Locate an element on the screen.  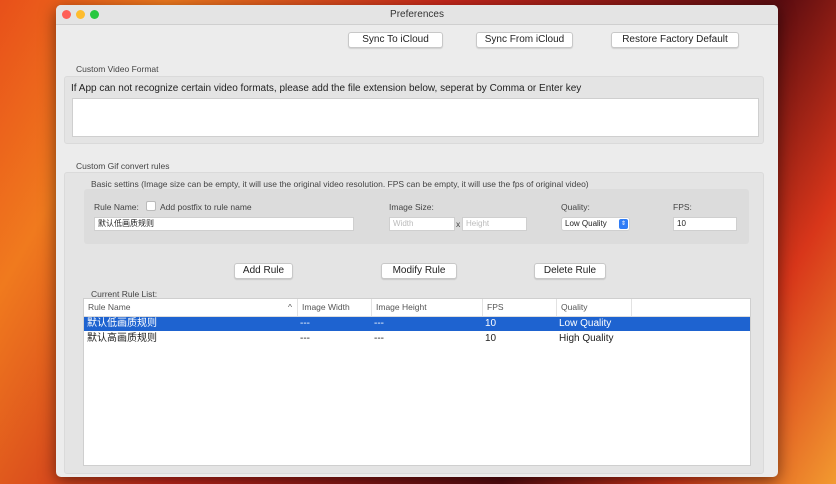
table-row: 默认低画质规则 --- --- 10 Low Quality is located at coordinates (417, 324).